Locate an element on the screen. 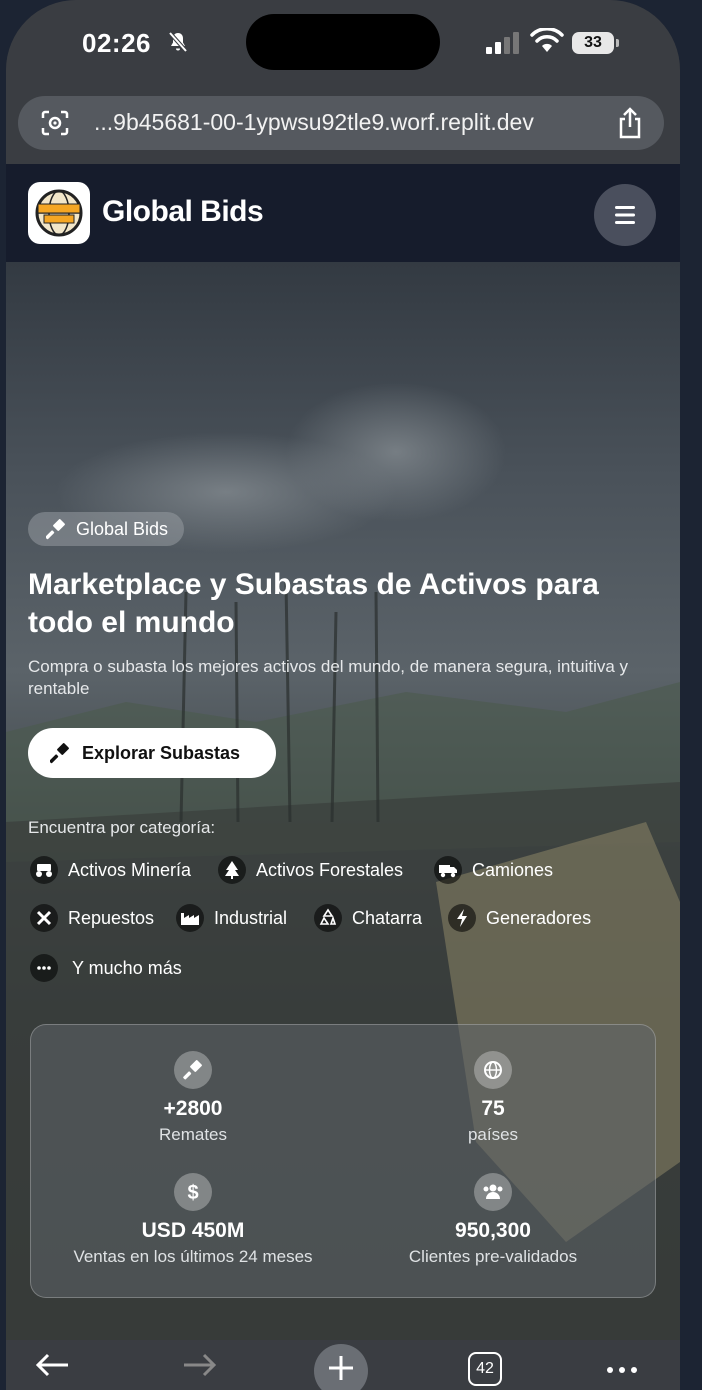  new-tab-button is located at coordinates (341, 1367).